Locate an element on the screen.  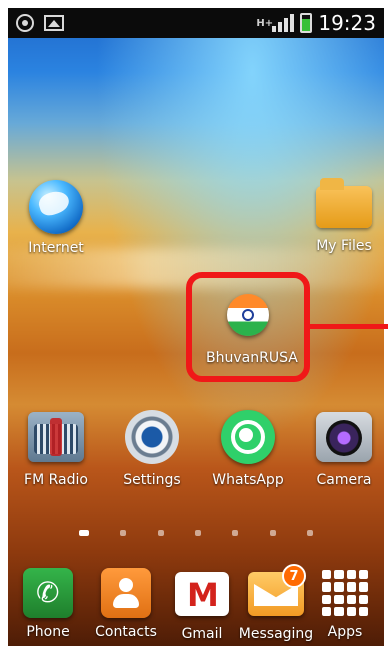
dock-gmail: Gmail is located at coordinates (202, 607).